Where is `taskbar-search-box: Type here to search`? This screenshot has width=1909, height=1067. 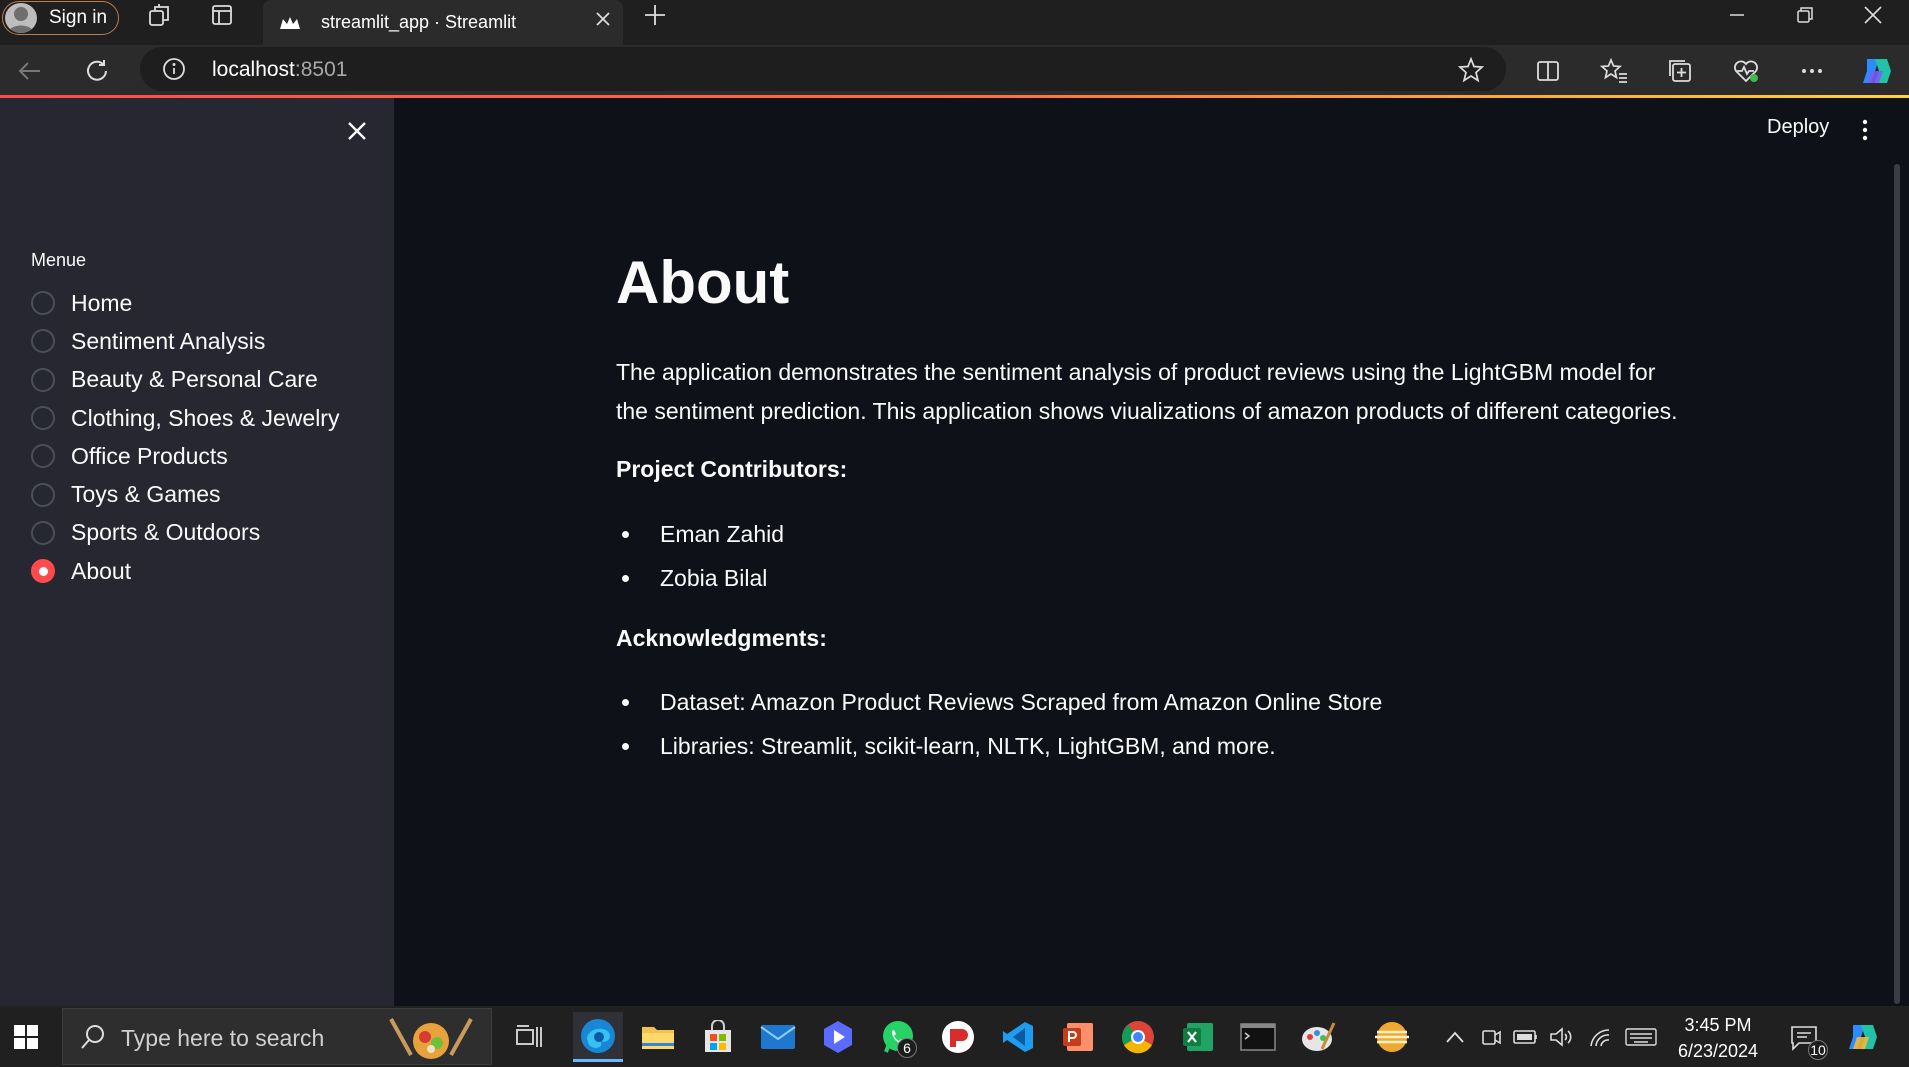 taskbar-search-box: Type here to search is located at coordinates (277, 1036).